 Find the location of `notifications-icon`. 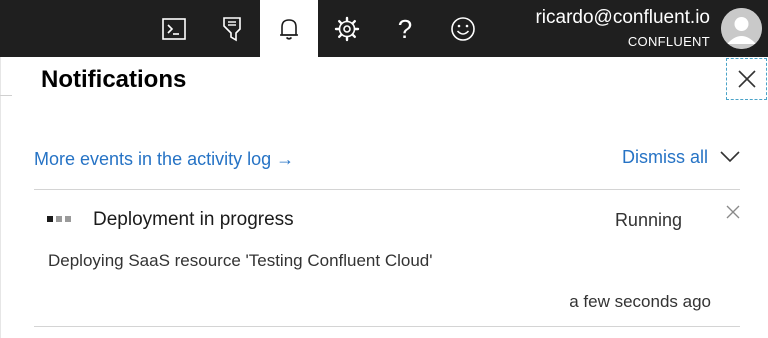

notifications-icon is located at coordinates (289, 29).